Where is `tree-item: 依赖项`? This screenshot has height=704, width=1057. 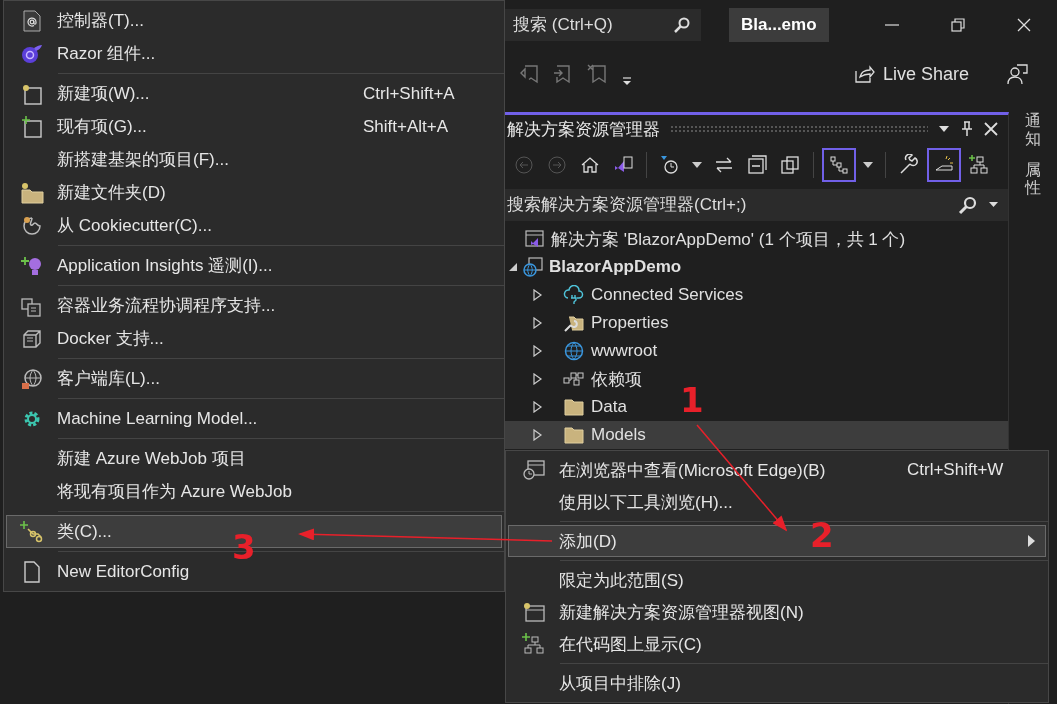
tree-item: 依赖项 is located at coordinates (573, 379).